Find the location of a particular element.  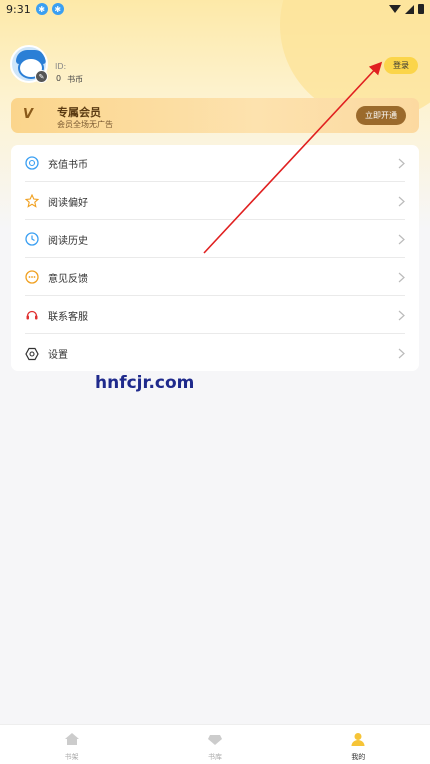

nav-item-profile: 我的 is located at coordinates (358, 744).